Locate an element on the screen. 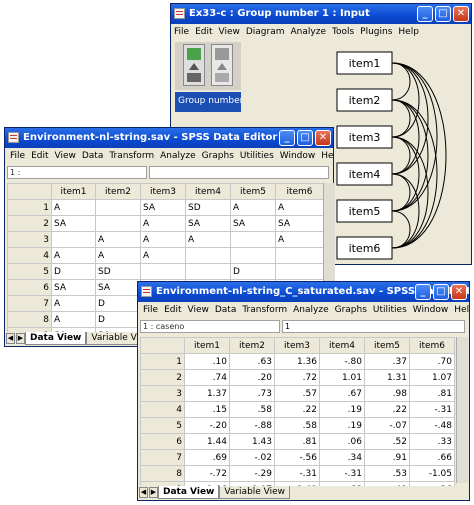 This screenshot has width=474, height=505. menu-diagram: Diagram is located at coordinates (265, 32).